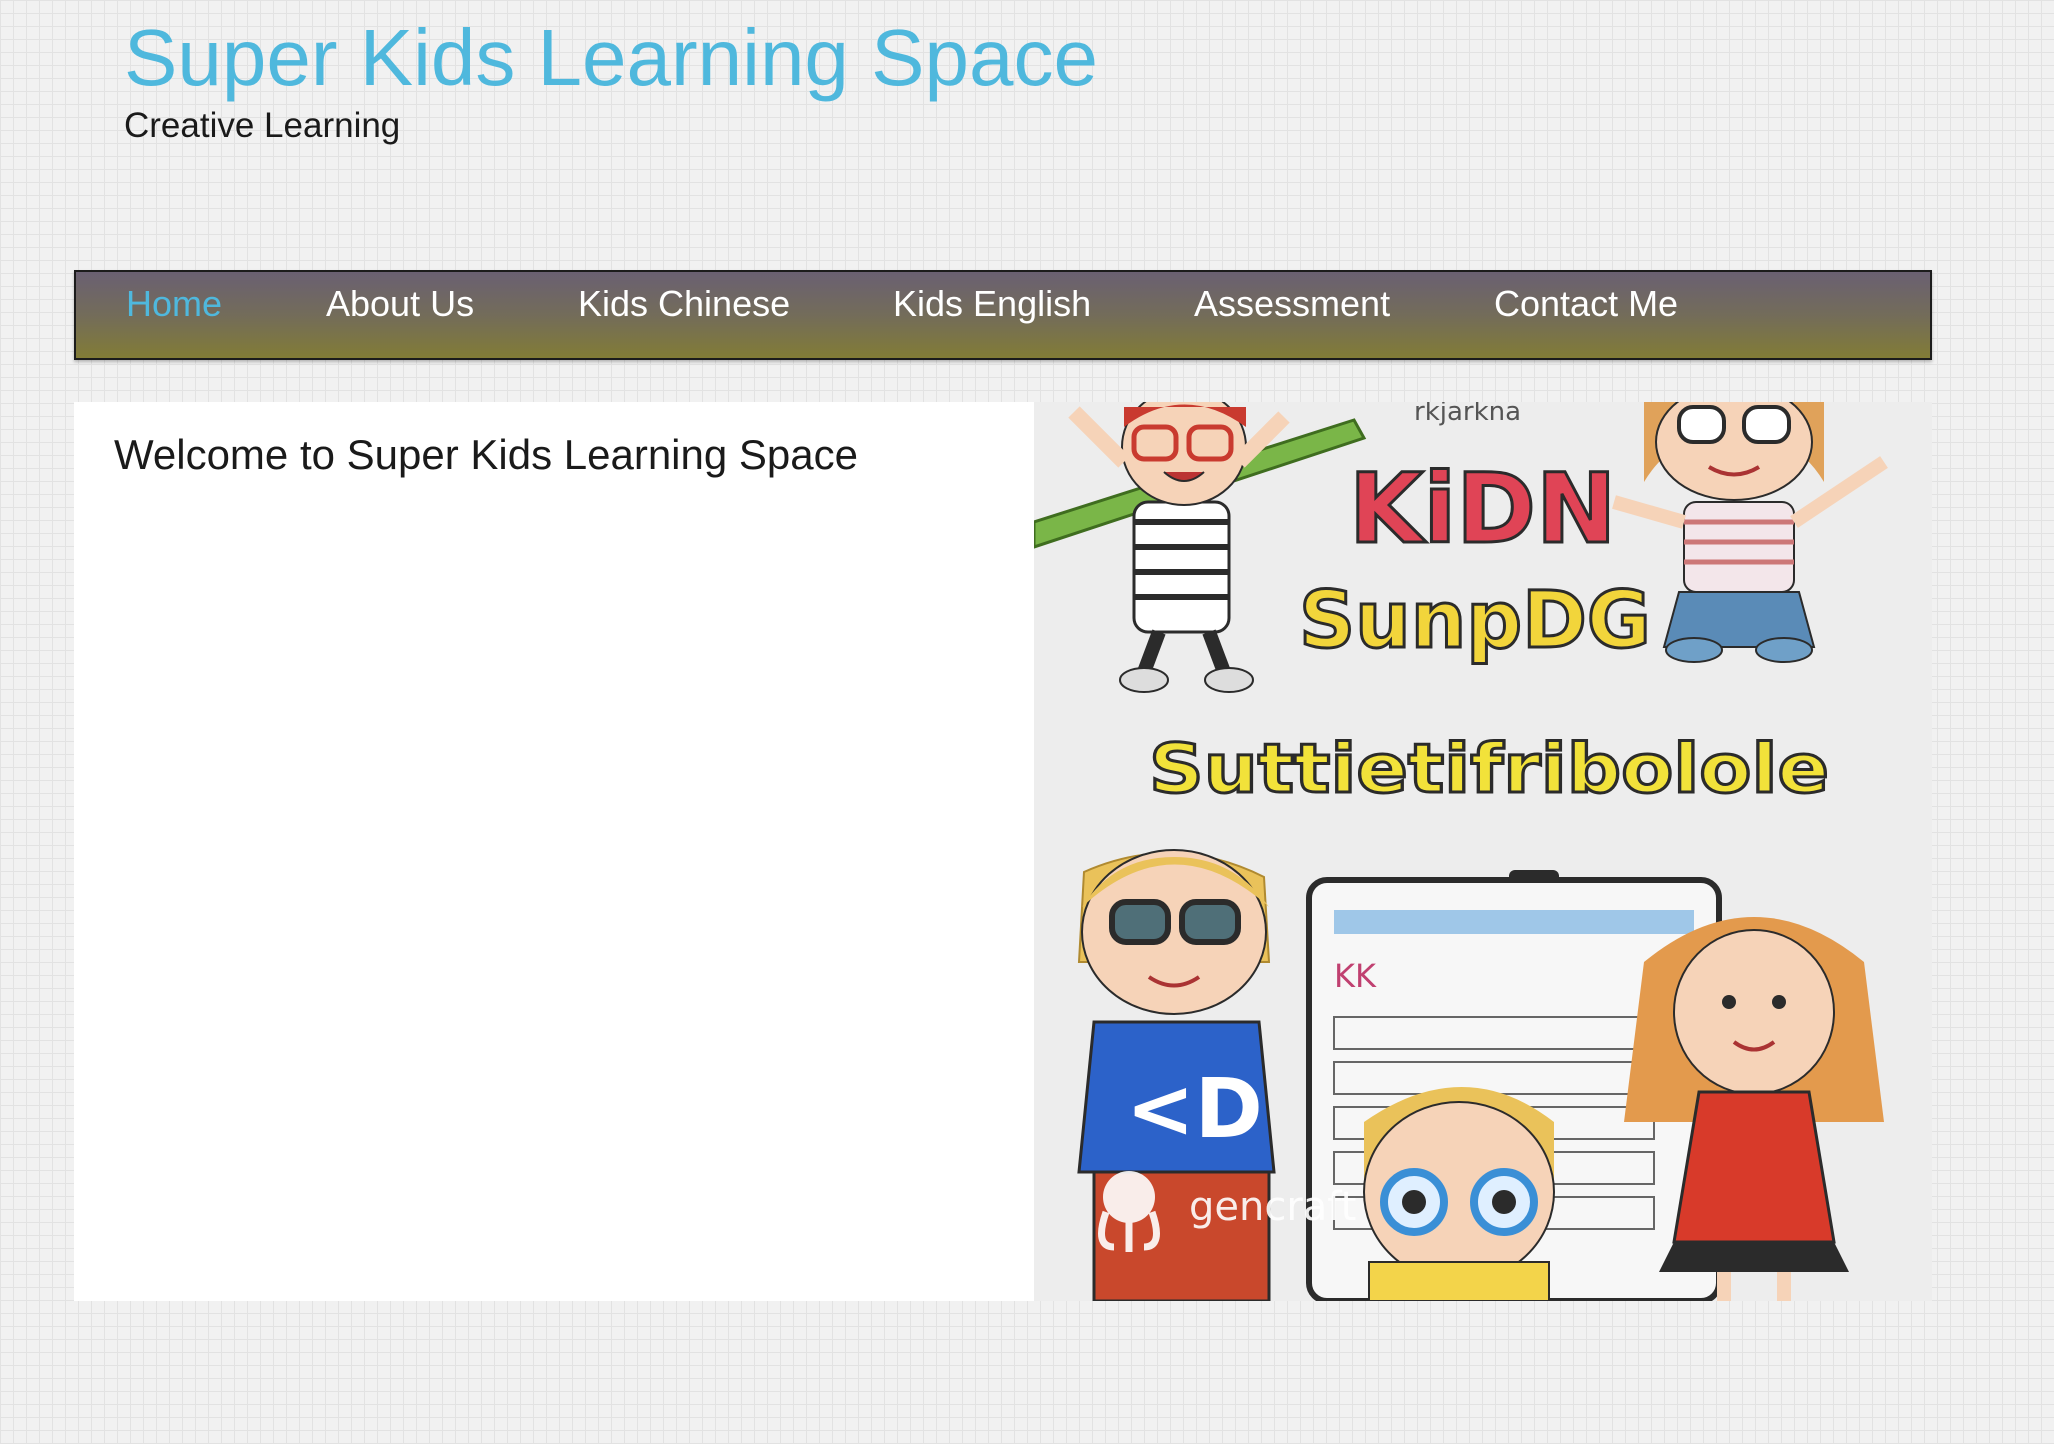  What do you see at coordinates (400, 304) in the screenshot?
I see `nav-item-about-us: About Us` at bounding box center [400, 304].